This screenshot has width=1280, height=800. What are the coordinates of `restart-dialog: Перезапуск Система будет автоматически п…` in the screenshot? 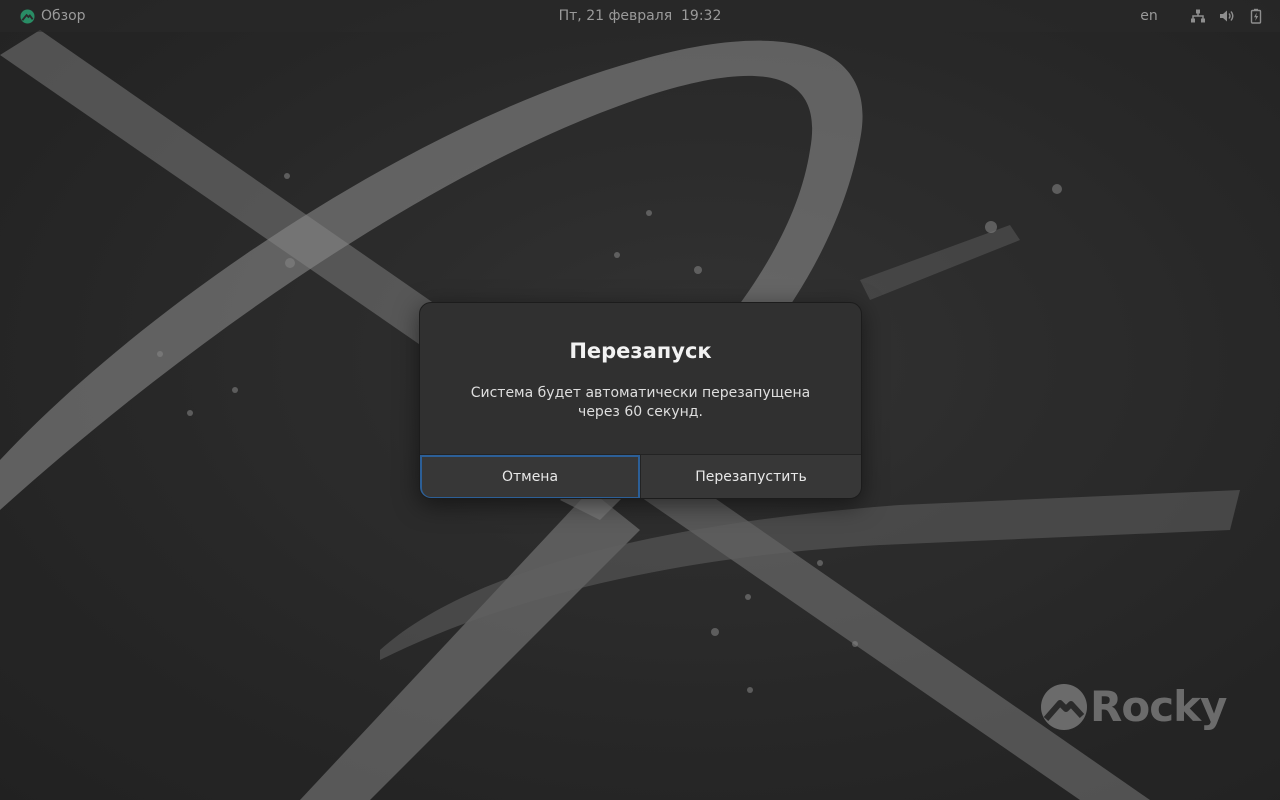 It's located at (640, 400).